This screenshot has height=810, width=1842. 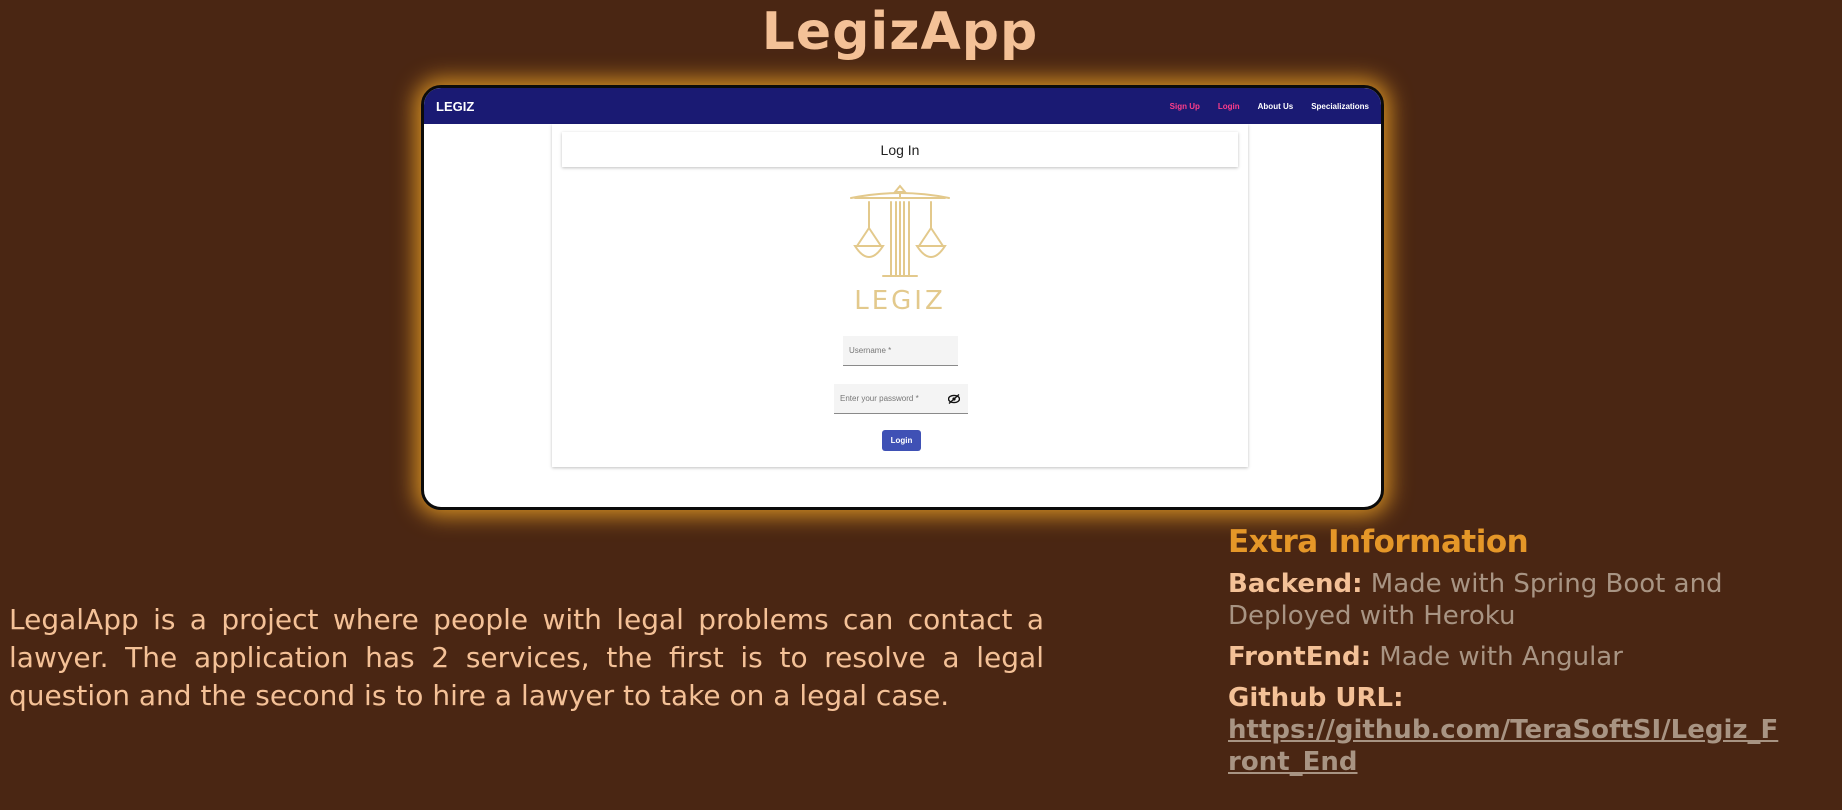 What do you see at coordinates (1378, 542) in the screenshot?
I see `extra-information-title: Extra Information` at bounding box center [1378, 542].